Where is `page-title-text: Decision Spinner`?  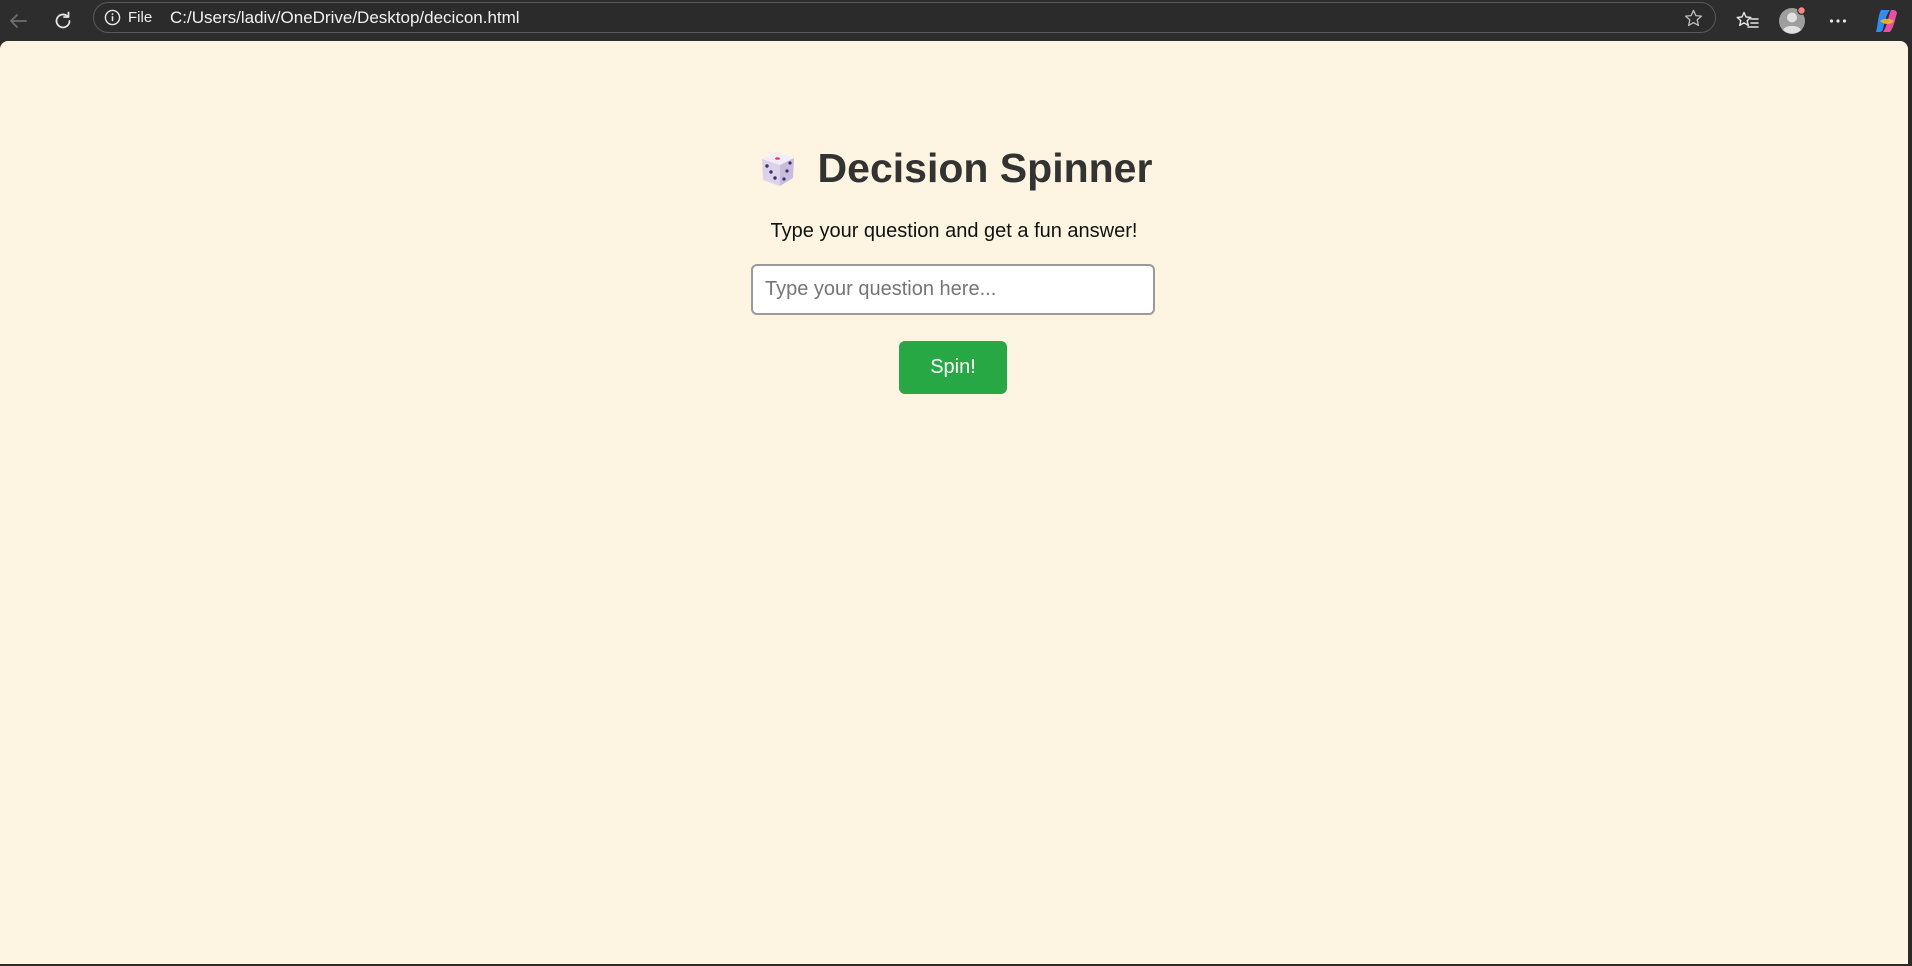 page-title-text: Decision Spinner is located at coordinates (985, 168).